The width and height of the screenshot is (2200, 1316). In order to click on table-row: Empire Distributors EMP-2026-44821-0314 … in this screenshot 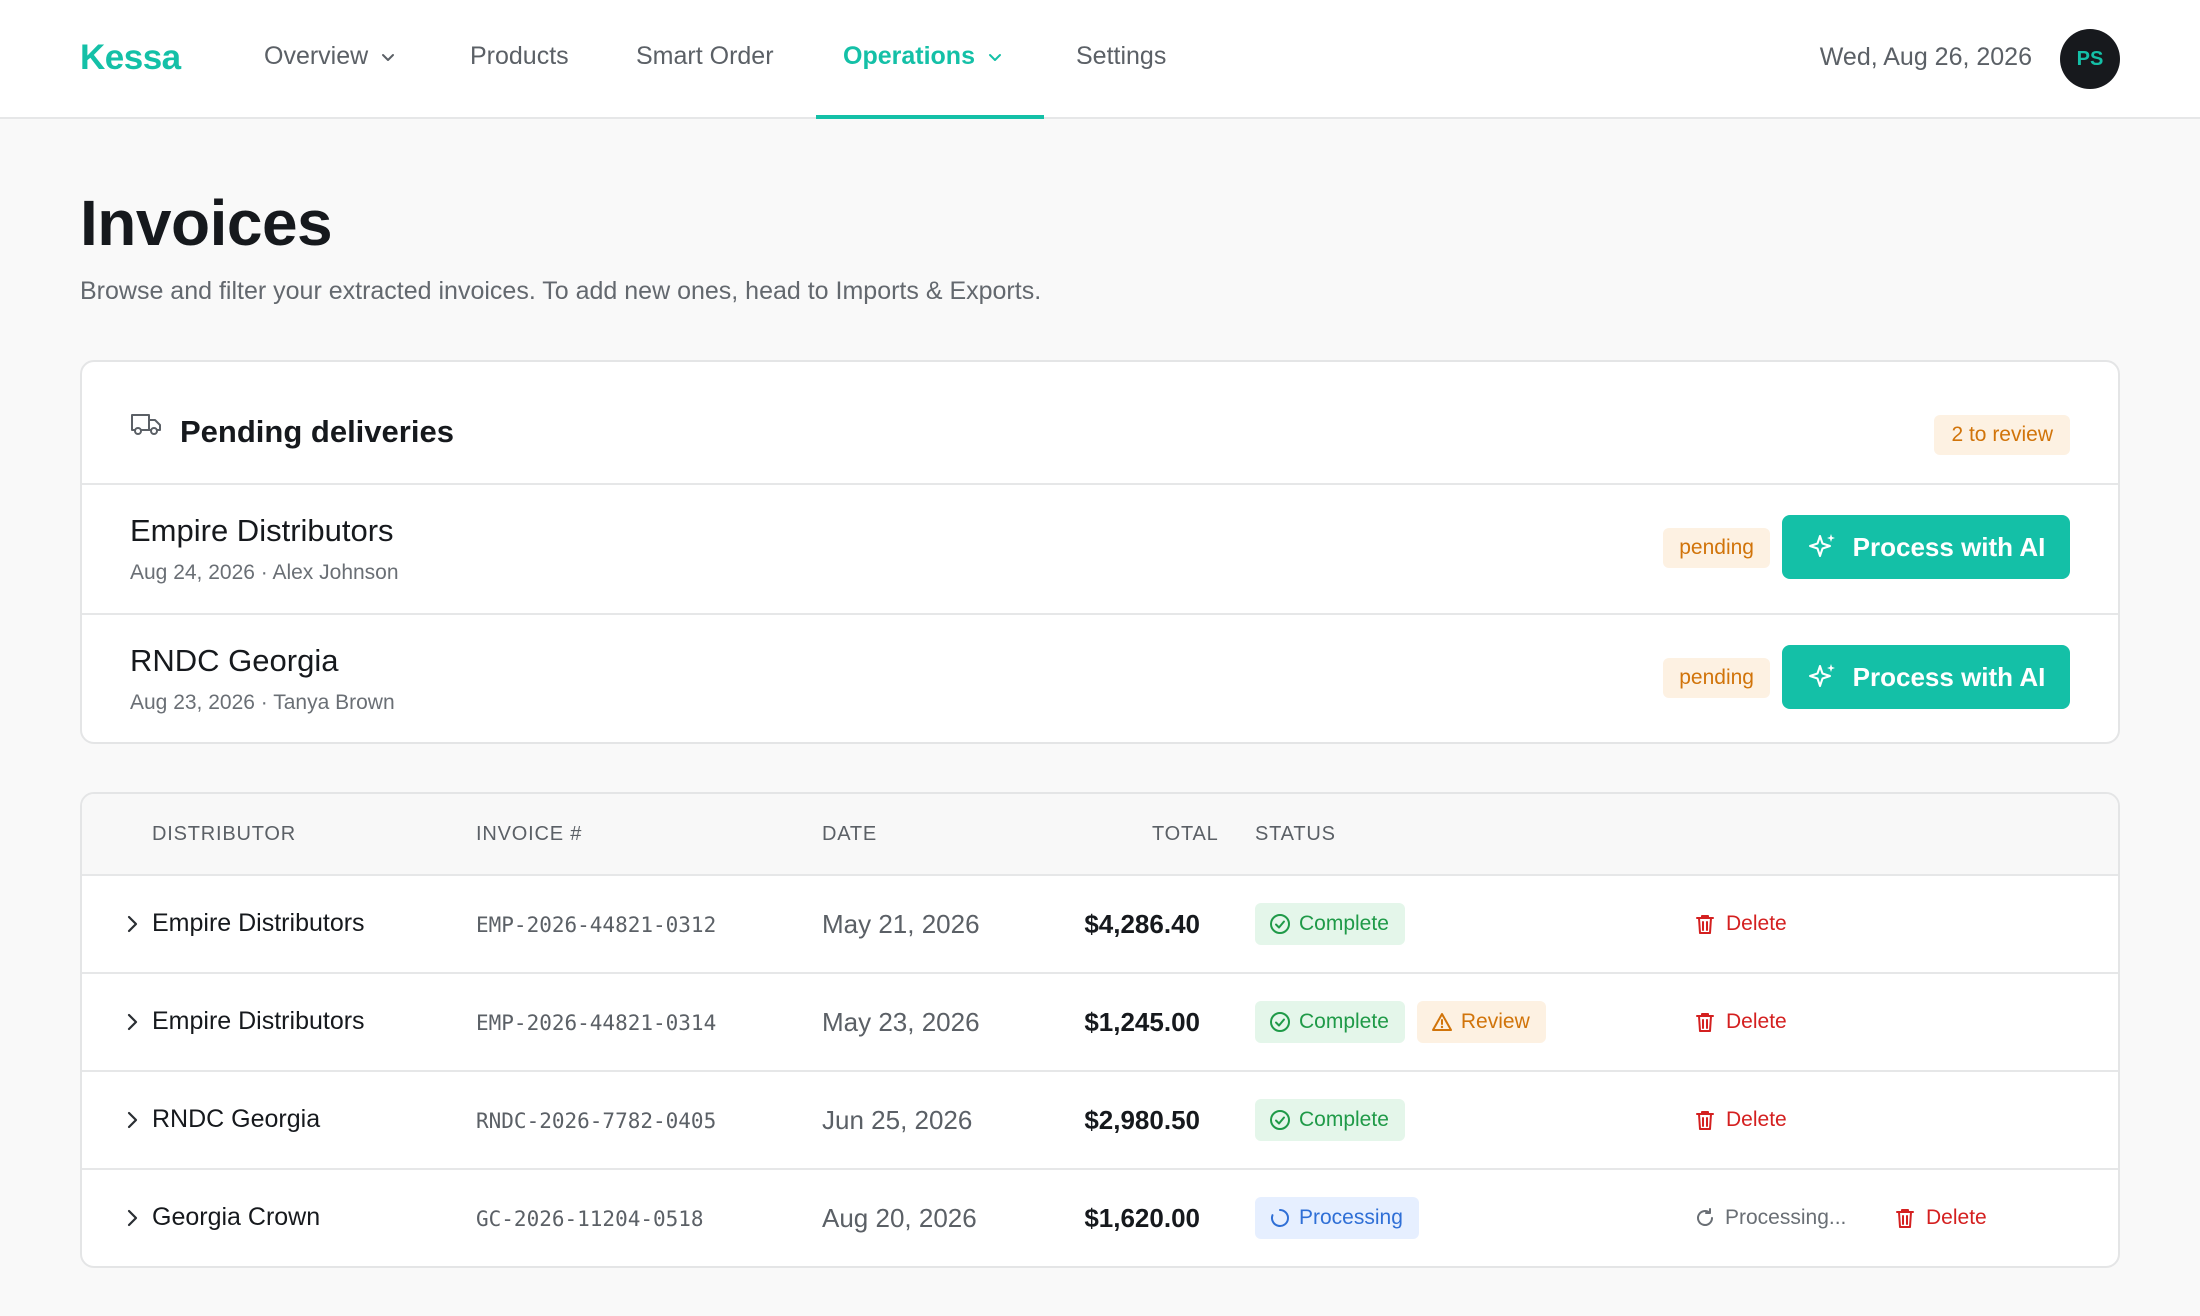, I will do `click(1100, 1023)`.